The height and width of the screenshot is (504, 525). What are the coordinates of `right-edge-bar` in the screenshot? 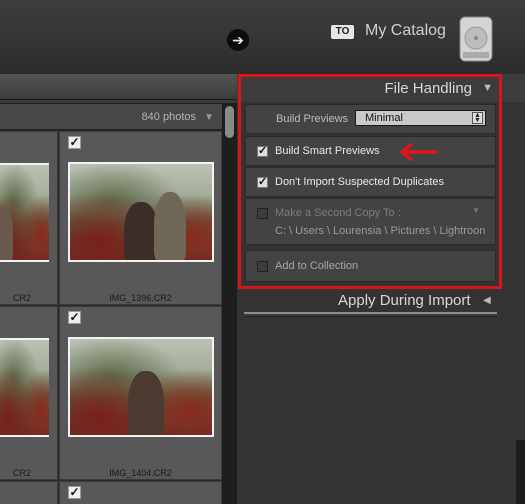 It's located at (520, 472).